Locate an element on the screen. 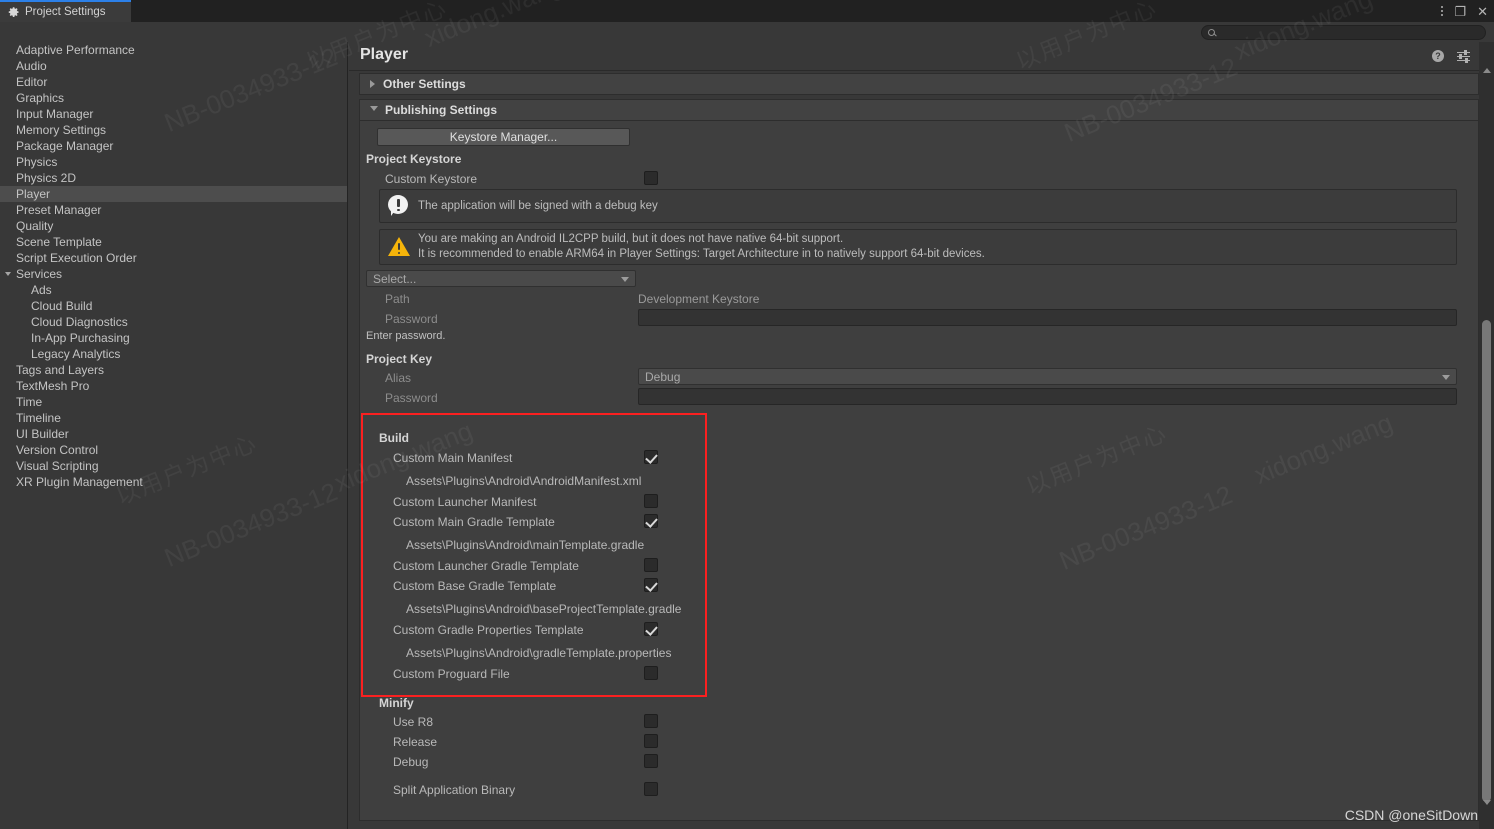 This screenshot has height=829, width=1494. sidebar-item-label: Editor is located at coordinates (32, 82).